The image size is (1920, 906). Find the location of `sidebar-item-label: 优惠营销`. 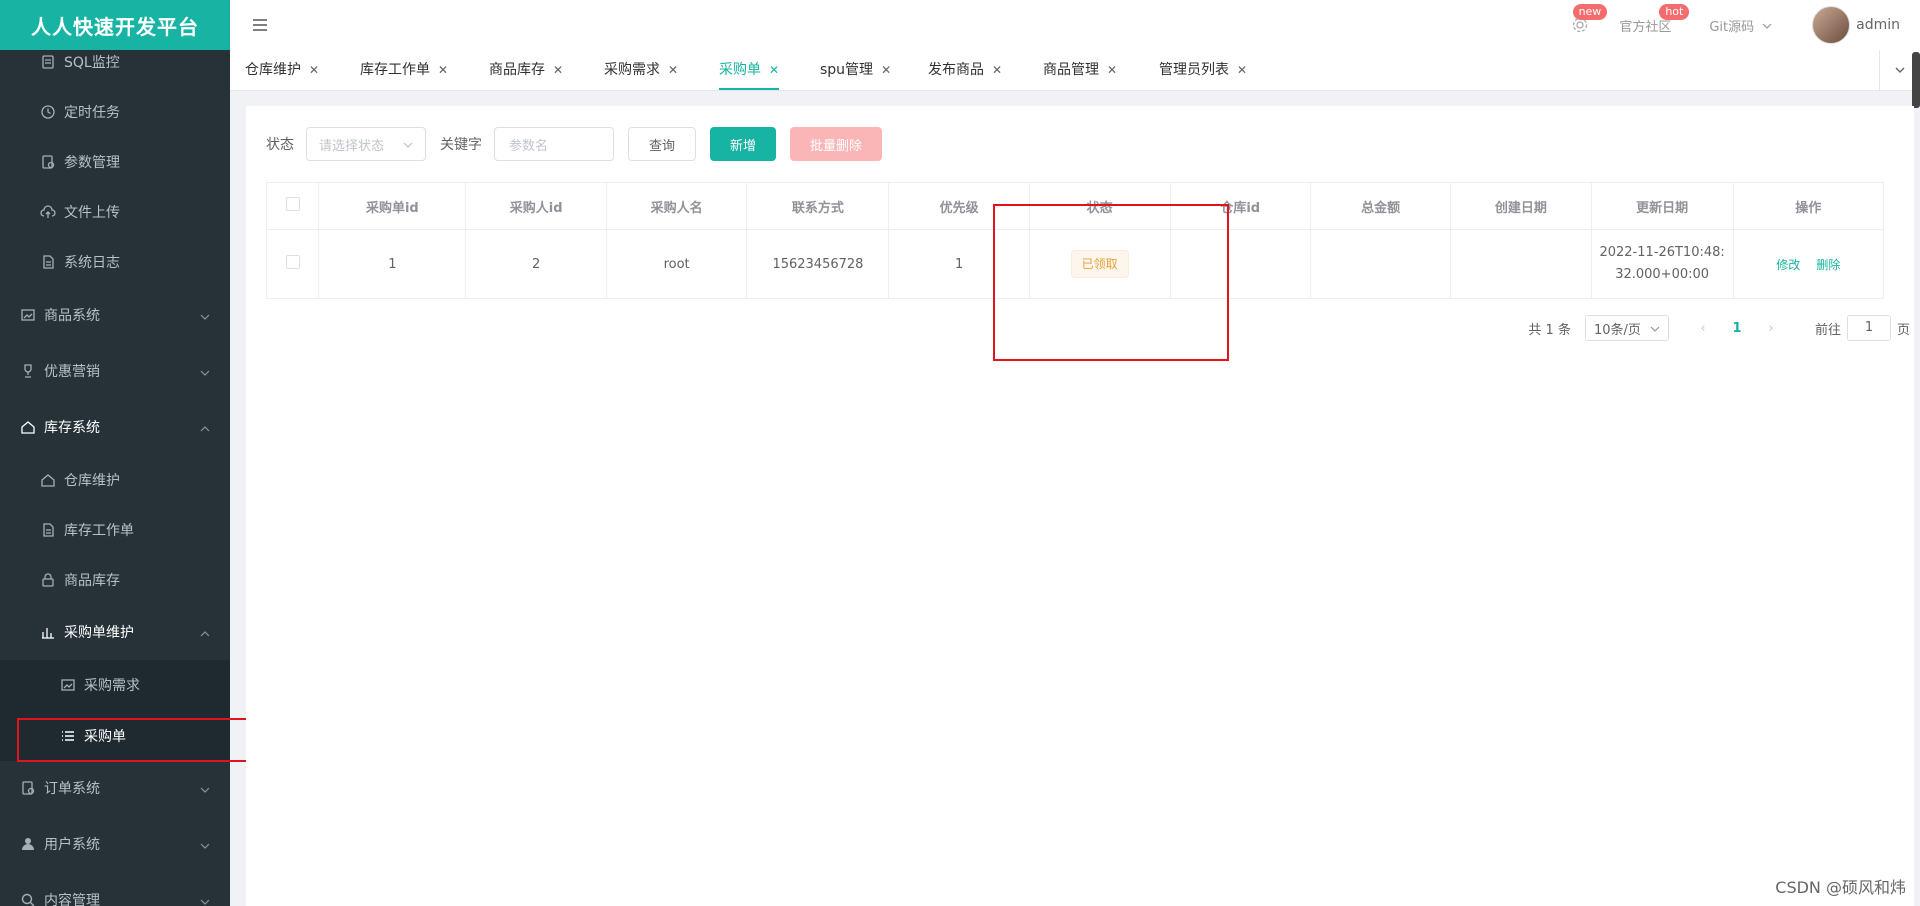

sidebar-item-label: 优惠营销 is located at coordinates (72, 372).